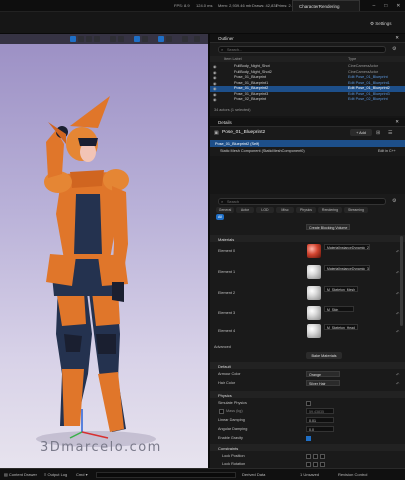  I want to click on tab-misc: Misc, so click(285, 210).